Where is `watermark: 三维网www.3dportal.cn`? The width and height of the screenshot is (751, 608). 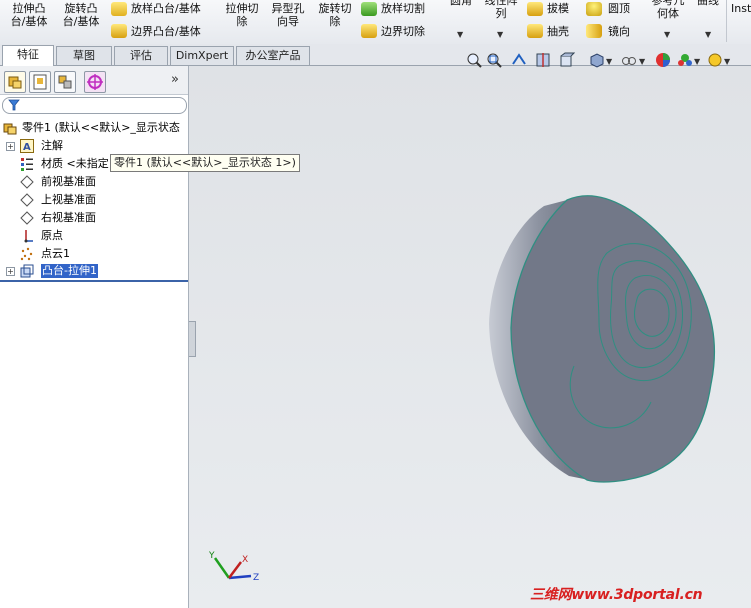 watermark: 三维网www.3dportal.cn is located at coordinates (616, 595).